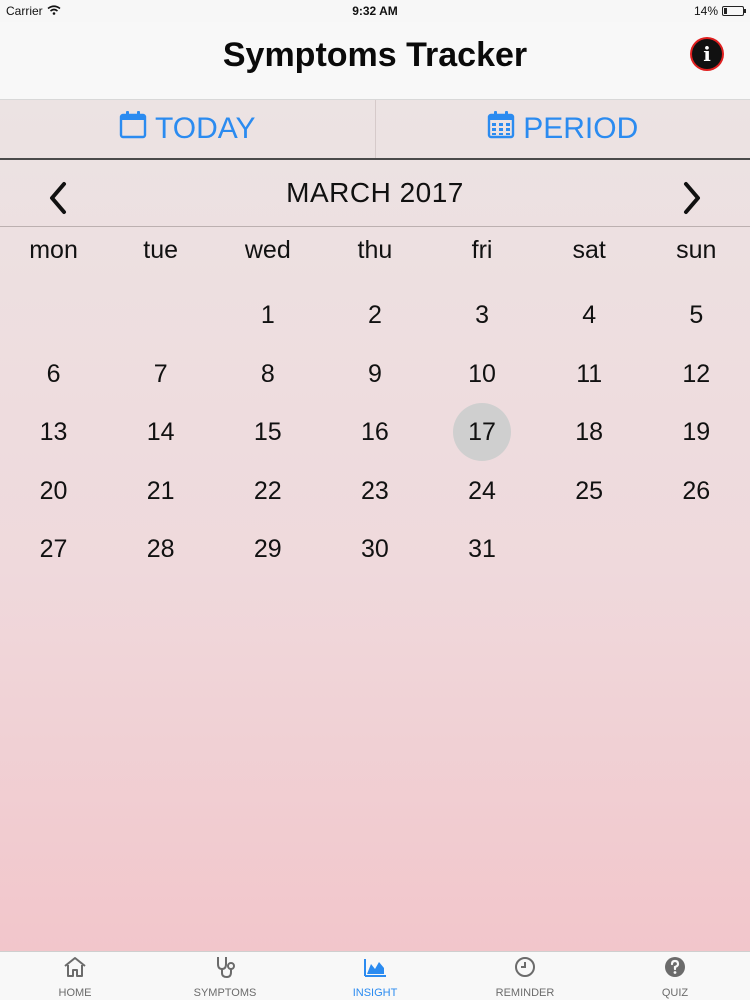 The height and width of the screenshot is (1000, 750). Describe the element at coordinates (375, 969) in the screenshot. I see `area-chart-icon` at that location.